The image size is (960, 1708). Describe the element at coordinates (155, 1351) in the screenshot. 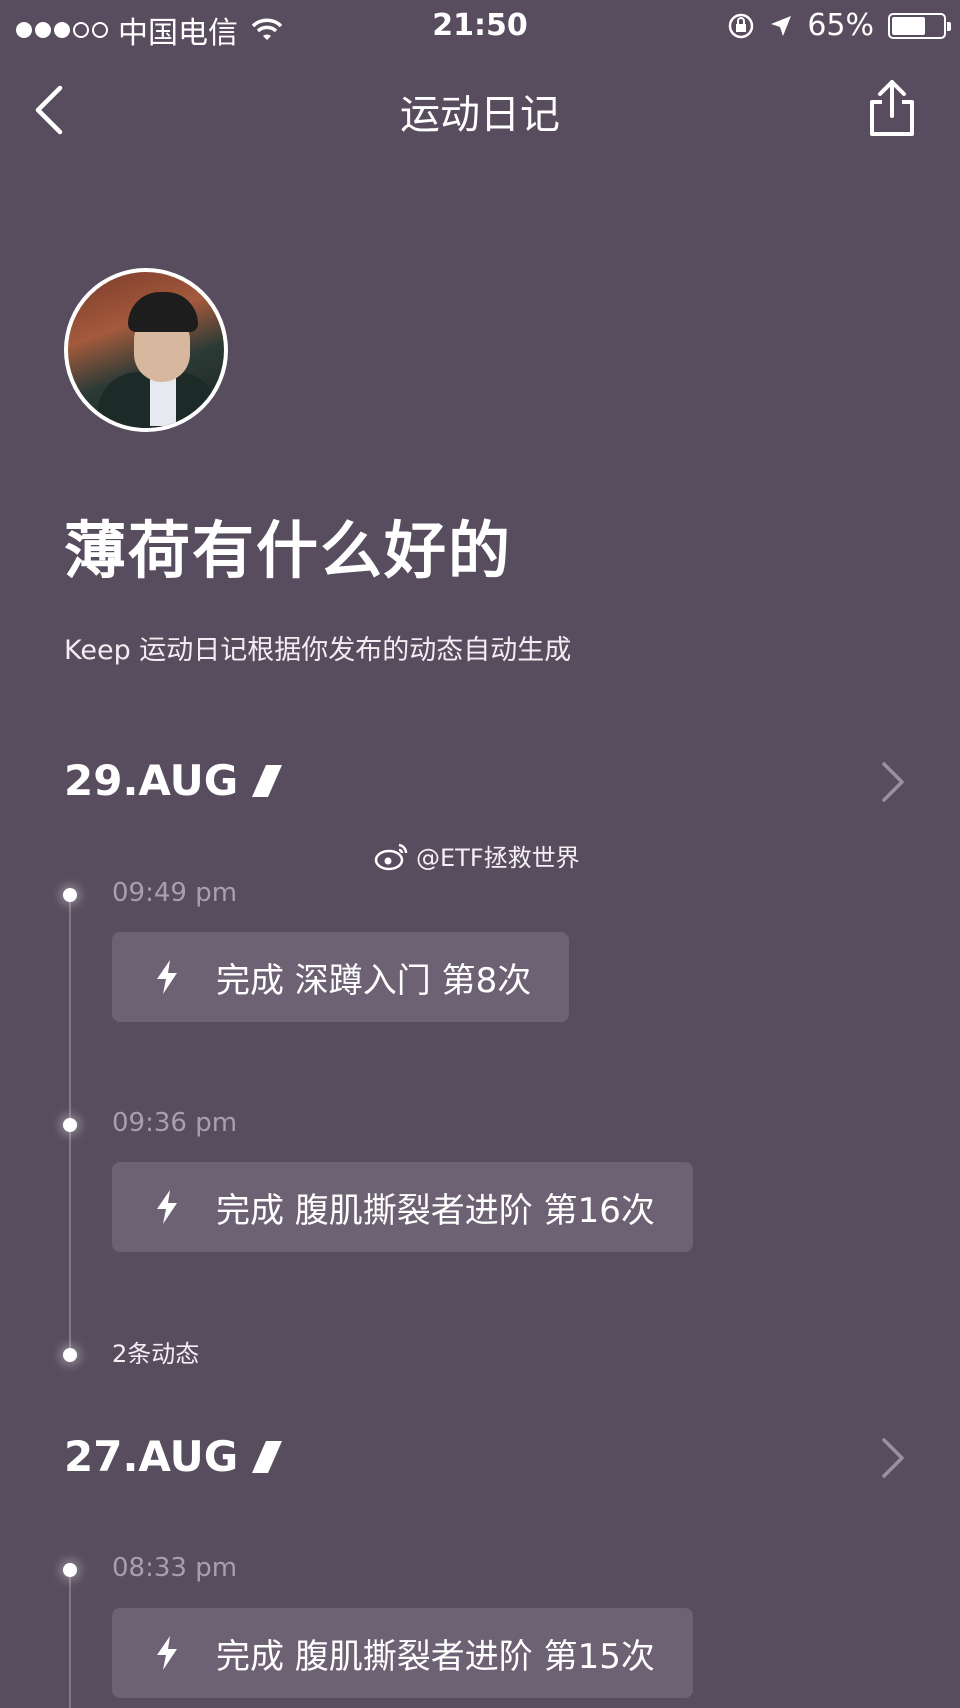

I see `entry-count: 2条动态` at that location.